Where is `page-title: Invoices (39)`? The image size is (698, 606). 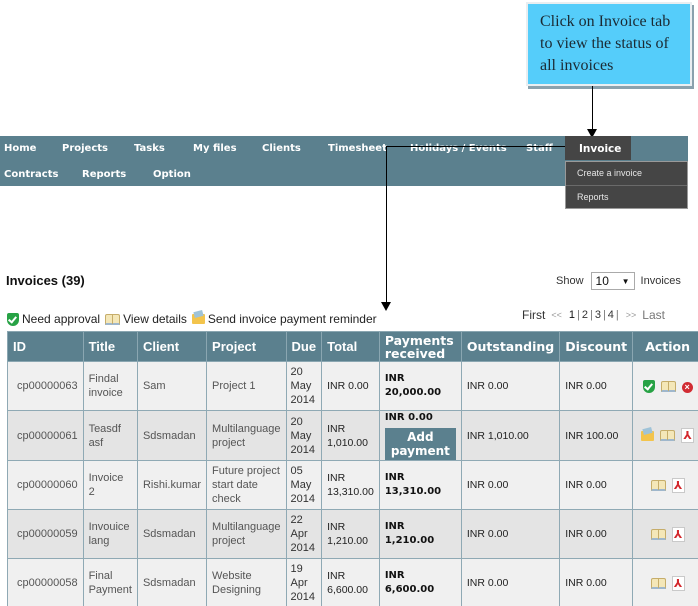
page-title: Invoices (39) is located at coordinates (45, 280).